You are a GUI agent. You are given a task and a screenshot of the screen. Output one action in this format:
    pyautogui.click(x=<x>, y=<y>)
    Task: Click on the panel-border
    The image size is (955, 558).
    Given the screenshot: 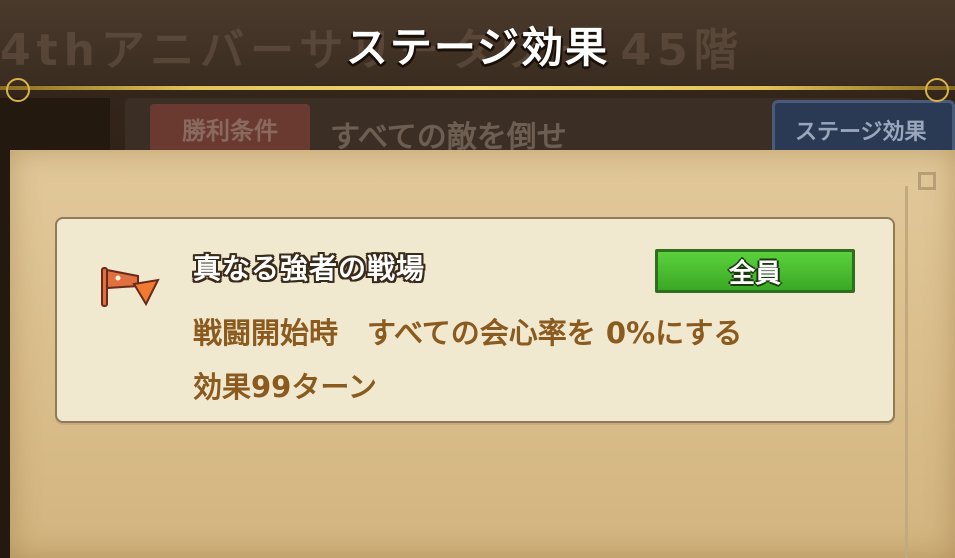 What is the action you would take?
    pyautogui.click(x=906, y=372)
    